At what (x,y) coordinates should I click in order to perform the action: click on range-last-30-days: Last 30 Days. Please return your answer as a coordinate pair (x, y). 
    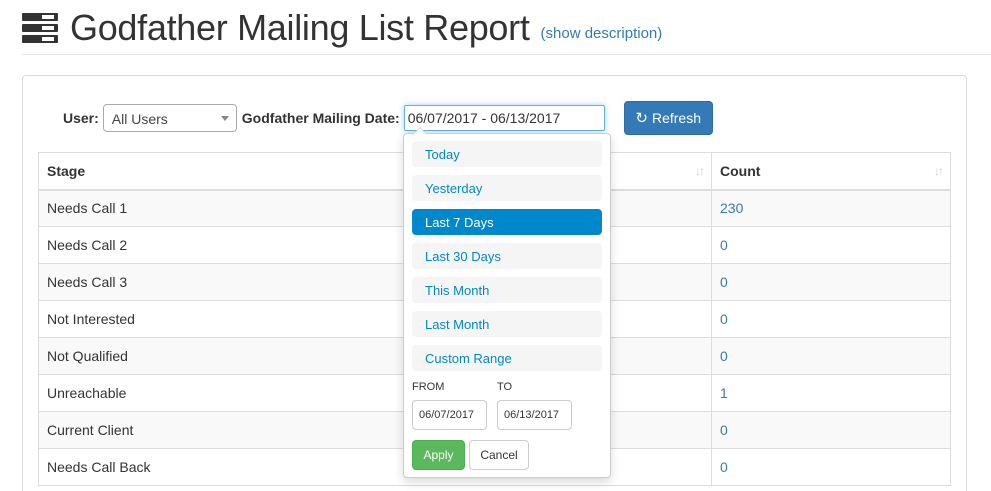
    Looking at the image, I should click on (507, 256).